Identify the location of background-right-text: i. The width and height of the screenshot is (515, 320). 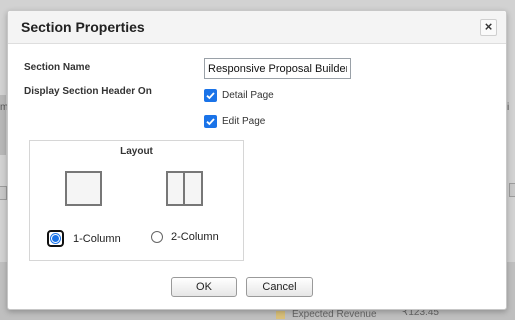
(508, 107).